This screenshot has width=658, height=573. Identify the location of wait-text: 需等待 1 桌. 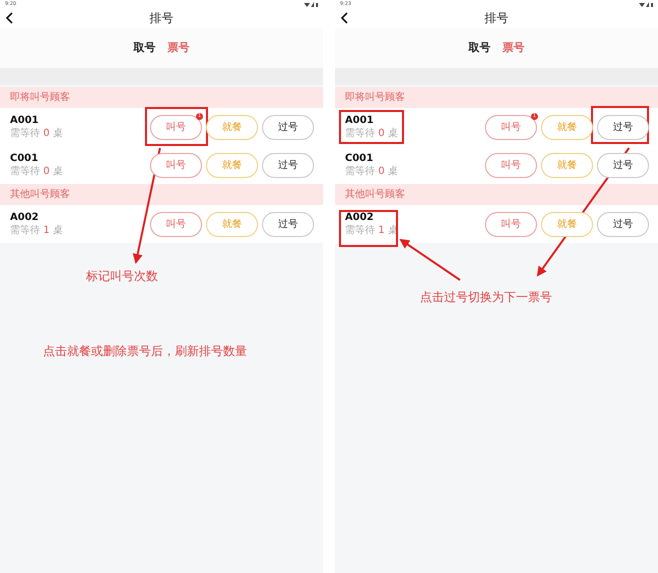
(37, 231).